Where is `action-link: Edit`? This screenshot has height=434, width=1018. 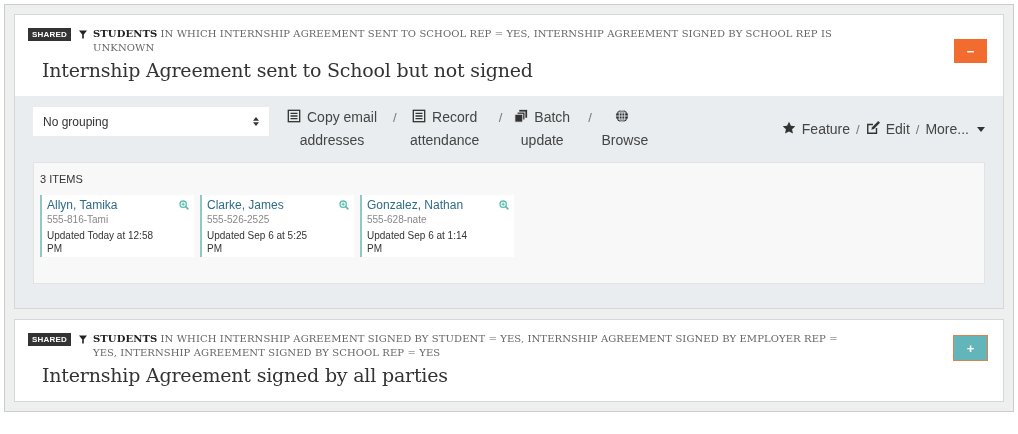
action-link: Edit is located at coordinates (887, 129).